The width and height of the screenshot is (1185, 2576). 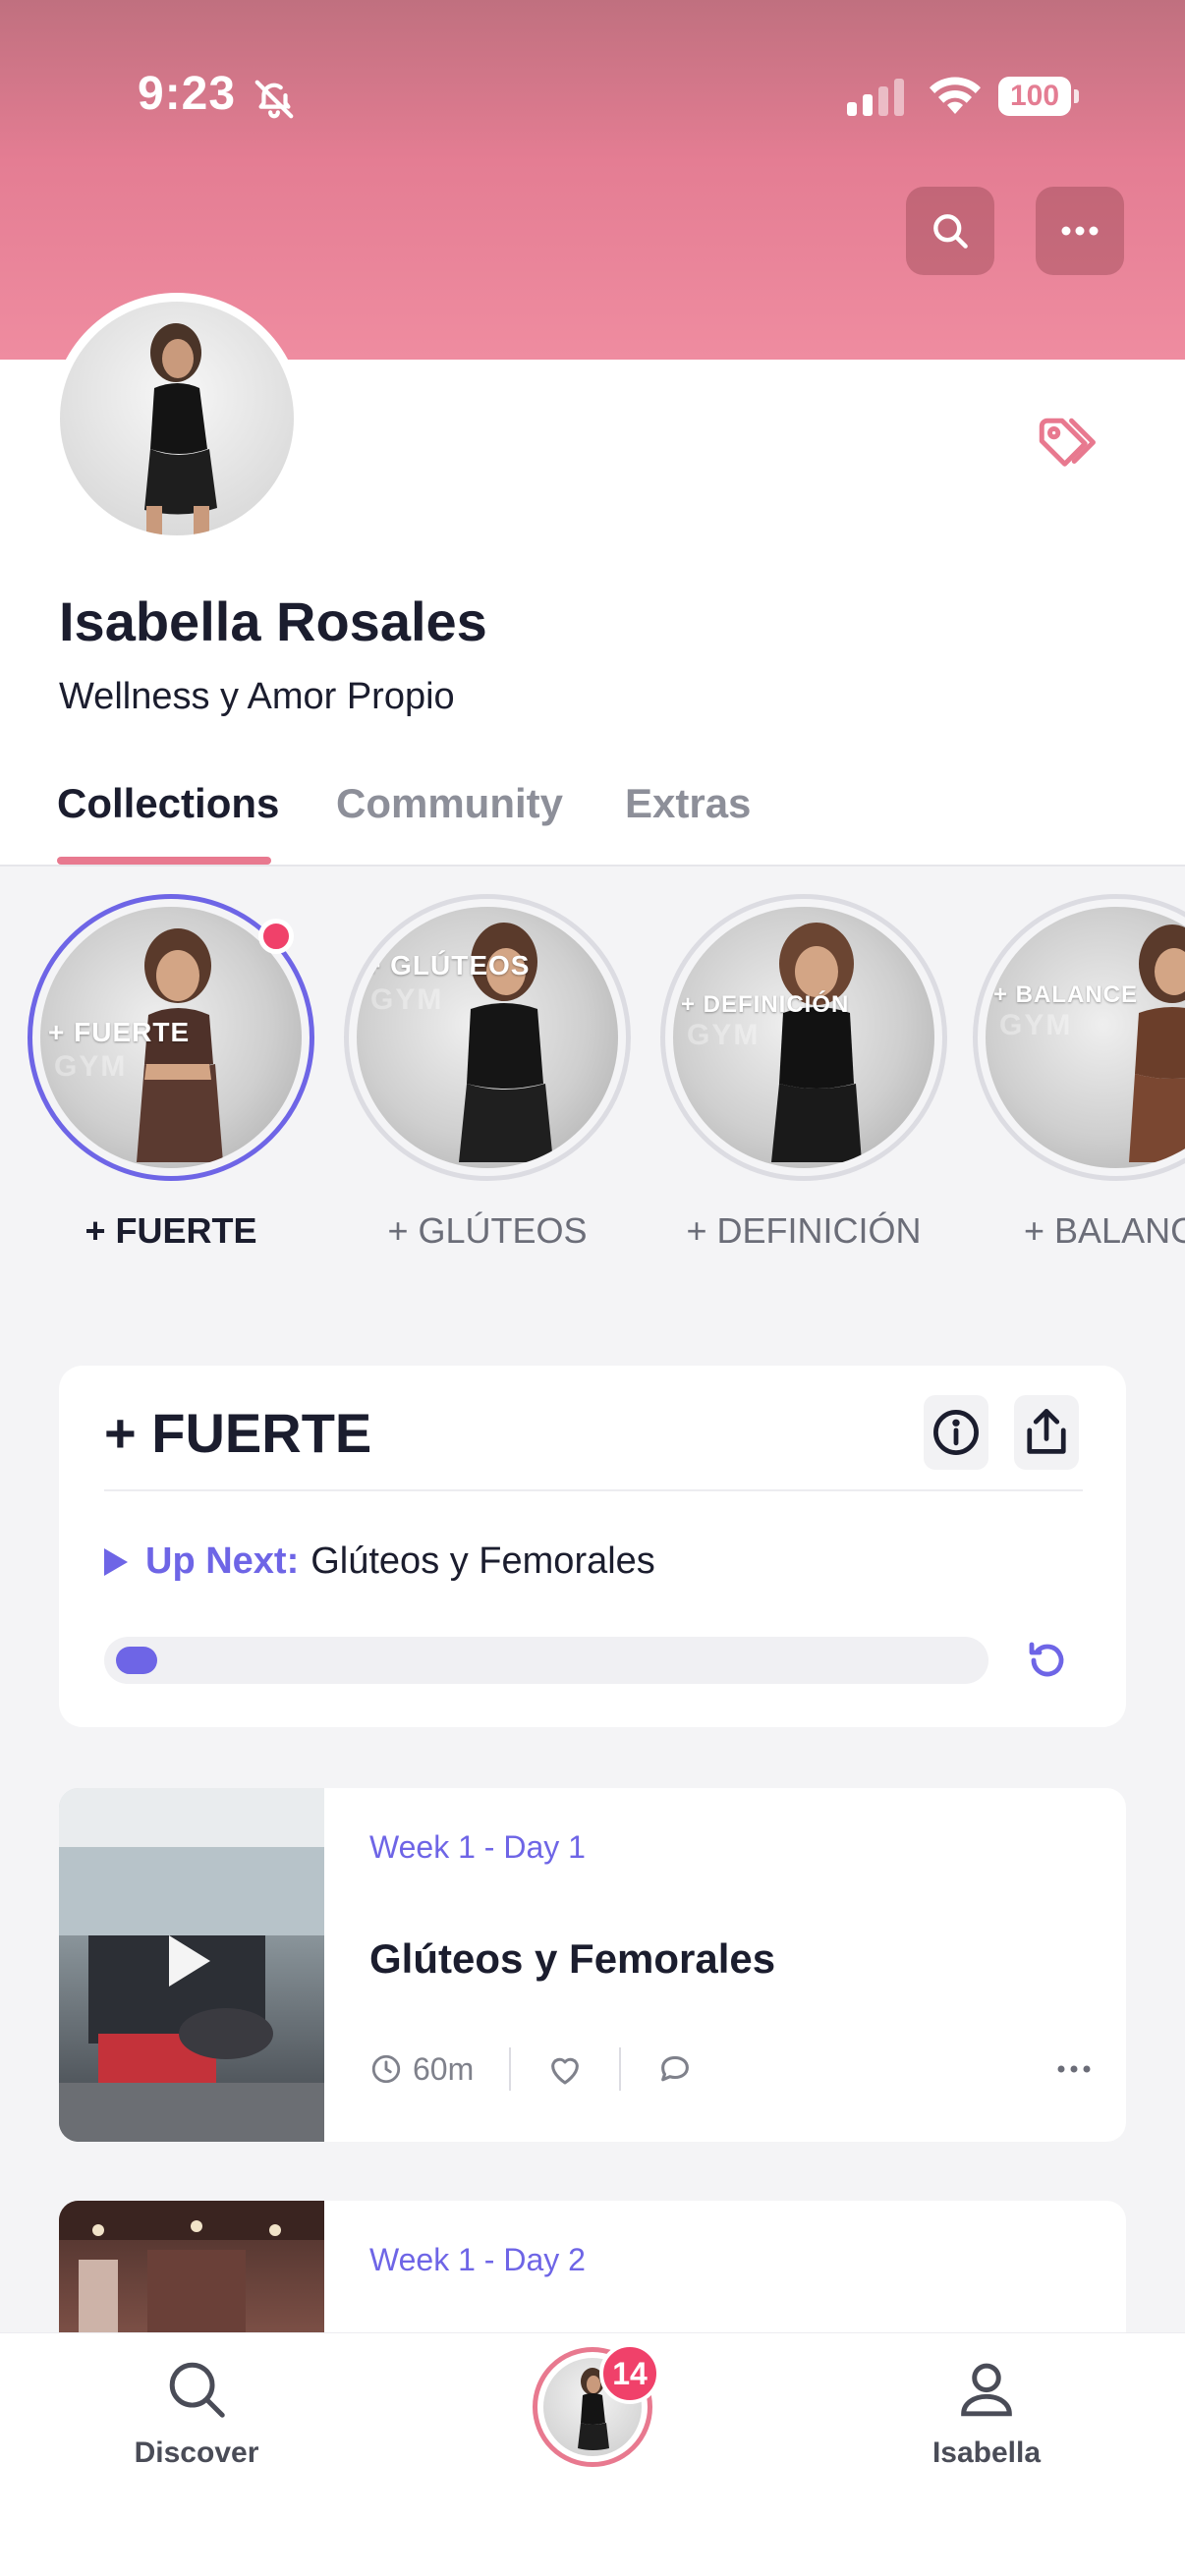 I want to click on clock-icon, so click(x=386, y=2069).